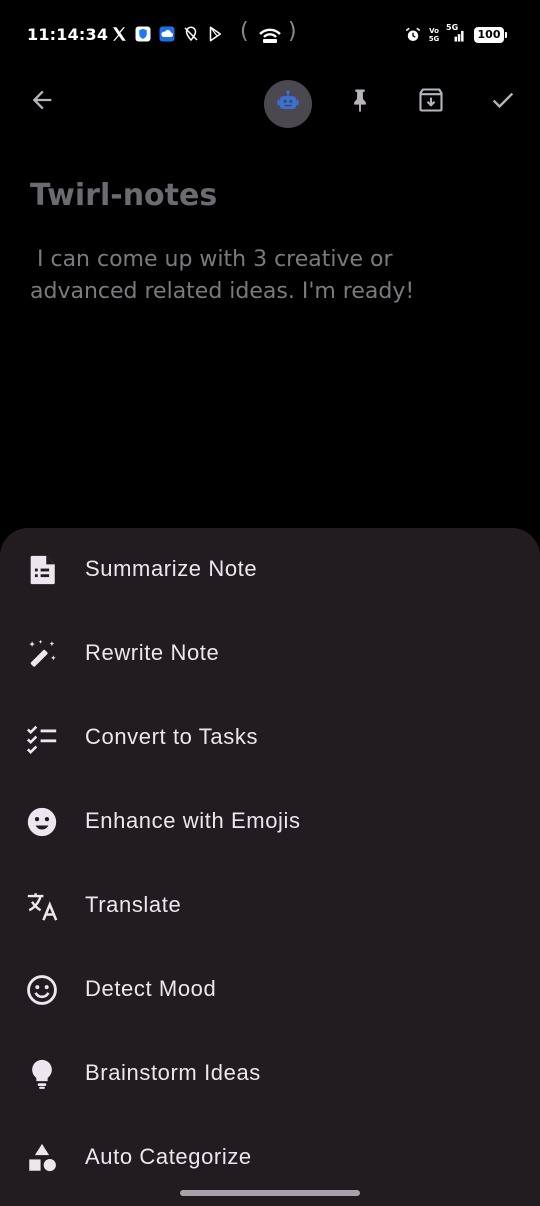 This screenshot has height=1206, width=540. What do you see at coordinates (68, 34) in the screenshot?
I see `status-time: 11:14:34` at bounding box center [68, 34].